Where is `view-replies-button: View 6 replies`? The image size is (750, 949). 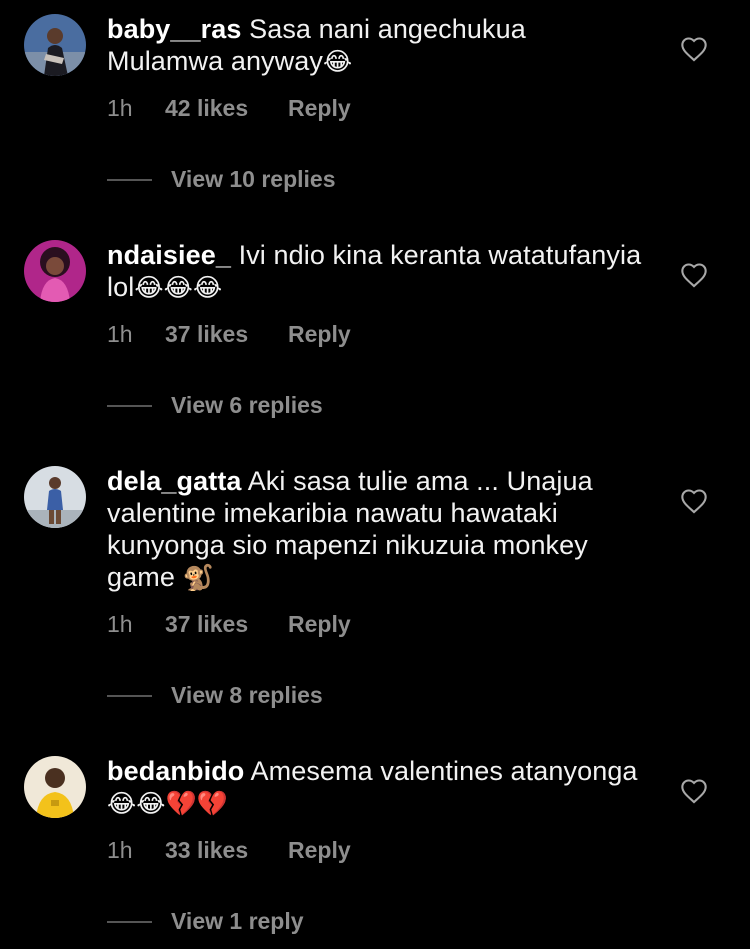
view-replies-button: View 6 replies is located at coordinates (215, 405).